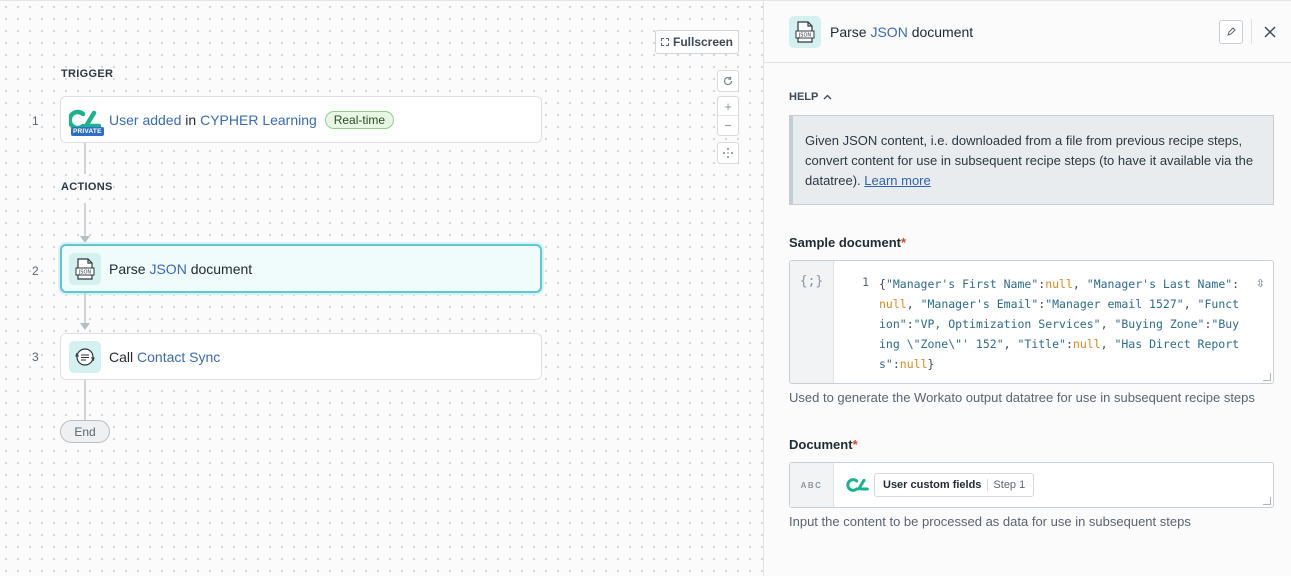 This screenshot has width=1291, height=576. Describe the element at coordinates (123, 356) in the screenshot. I see `step-verb: Call` at that location.